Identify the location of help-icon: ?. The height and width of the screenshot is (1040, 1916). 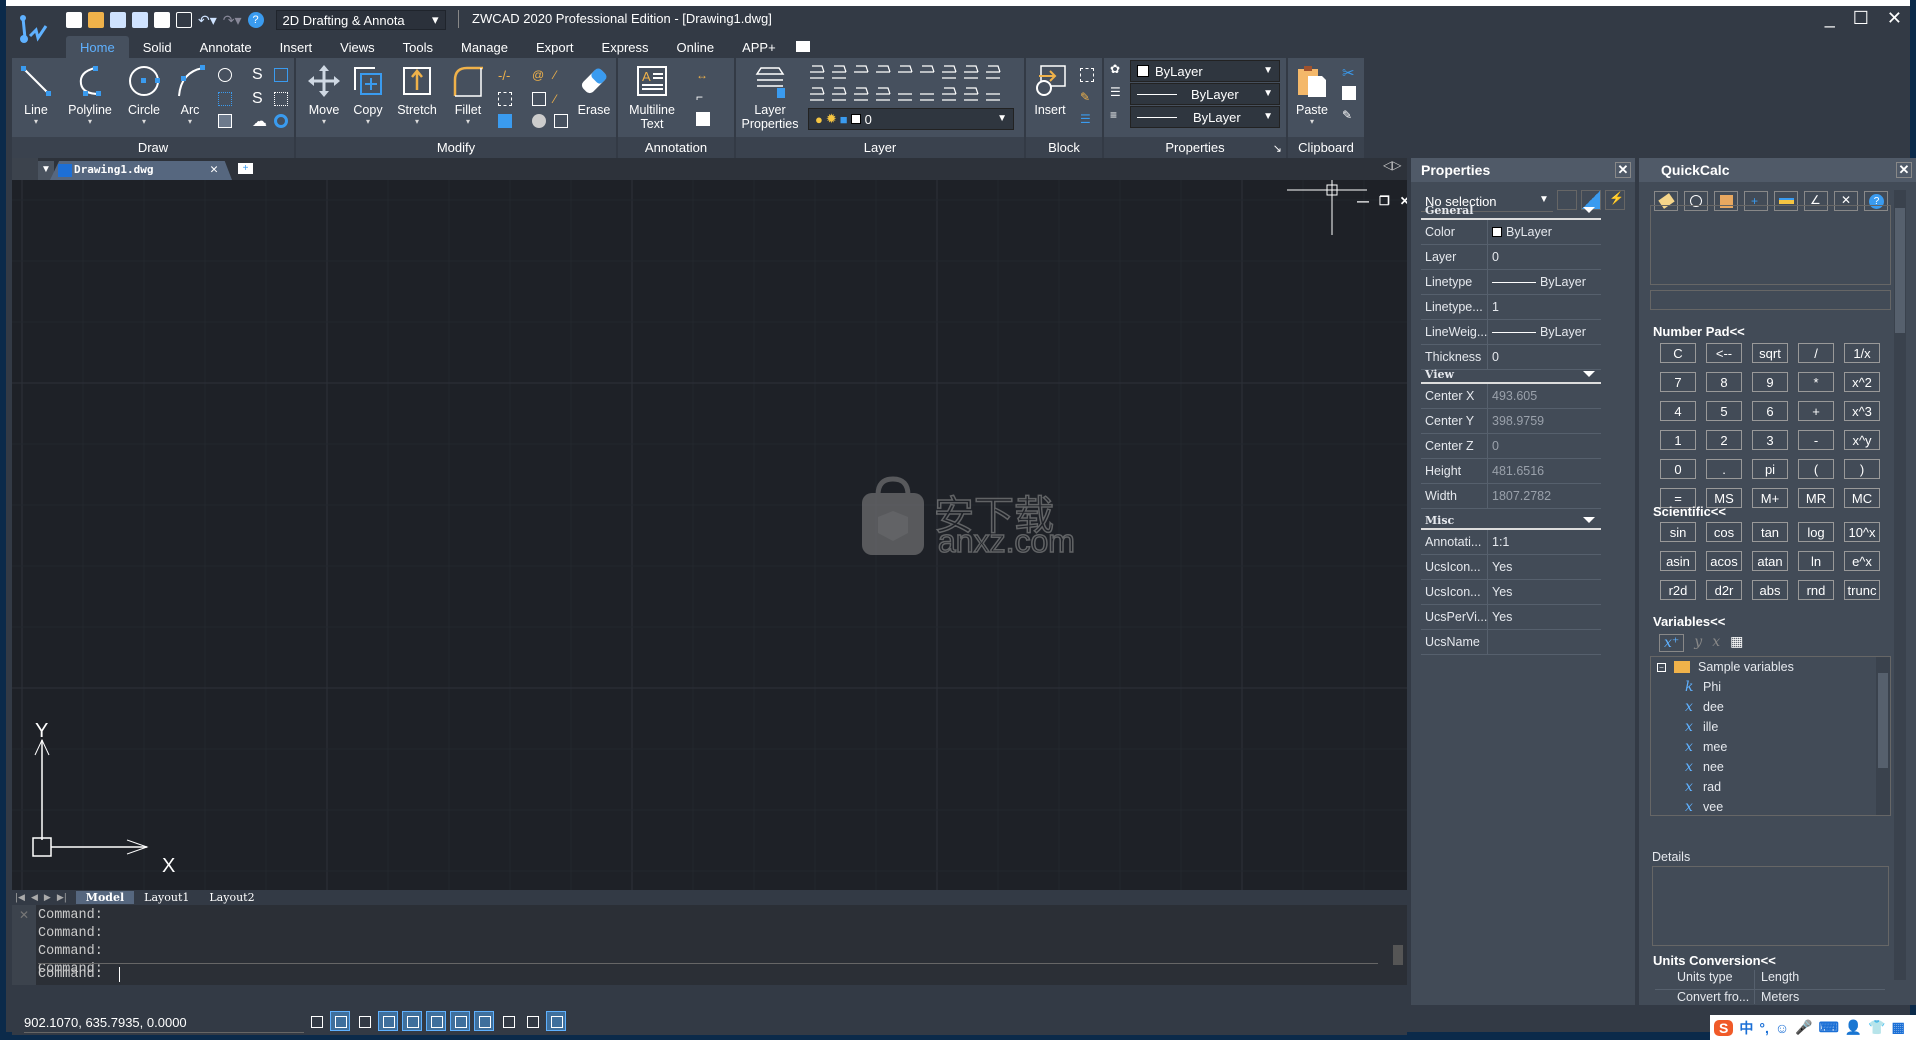
(255, 20).